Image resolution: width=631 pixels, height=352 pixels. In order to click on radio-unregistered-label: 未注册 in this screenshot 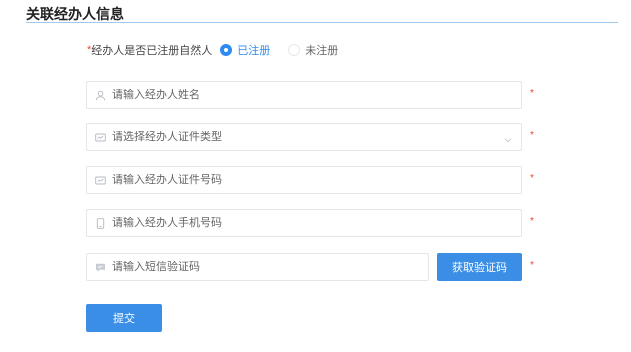, I will do `click(322, 51)`.